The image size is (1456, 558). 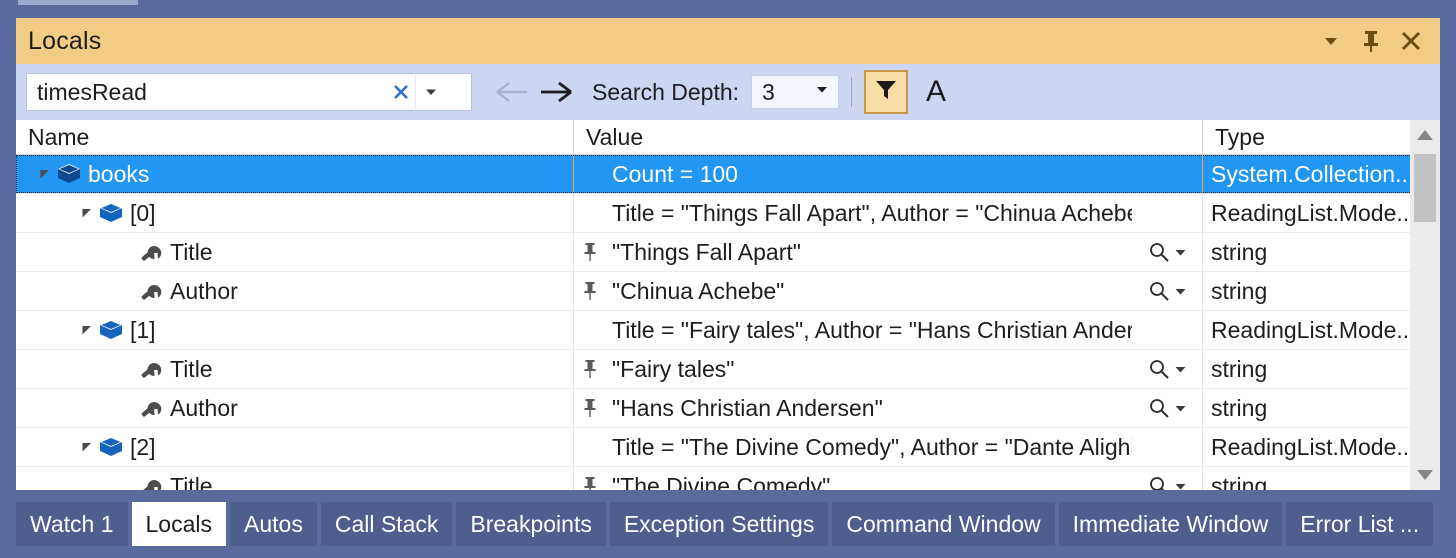 I want to click on cell-type: string, so click(x=1307, y=478).